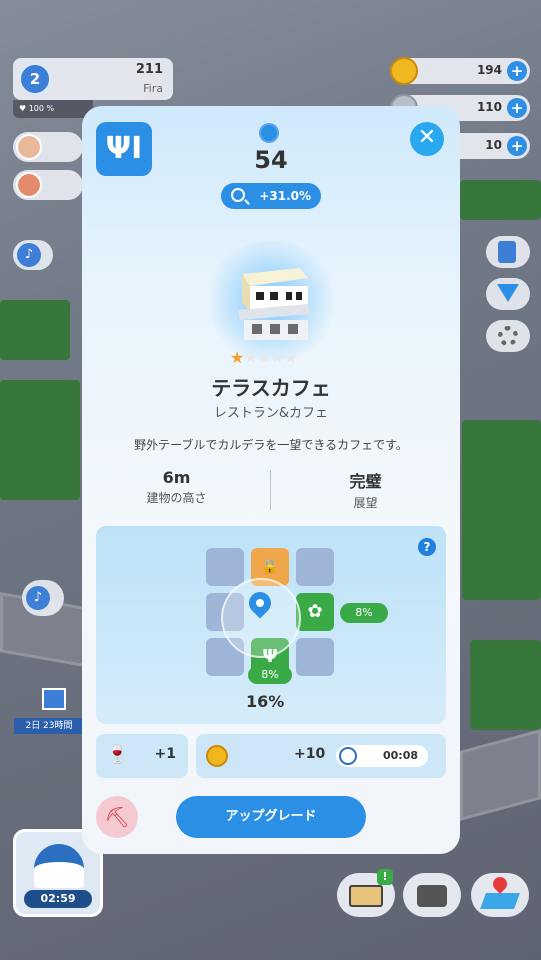  What do you see at coordinates (238, 195) in the screenshot?
I see `magnifier-icon` at bounding box center [238, 195].